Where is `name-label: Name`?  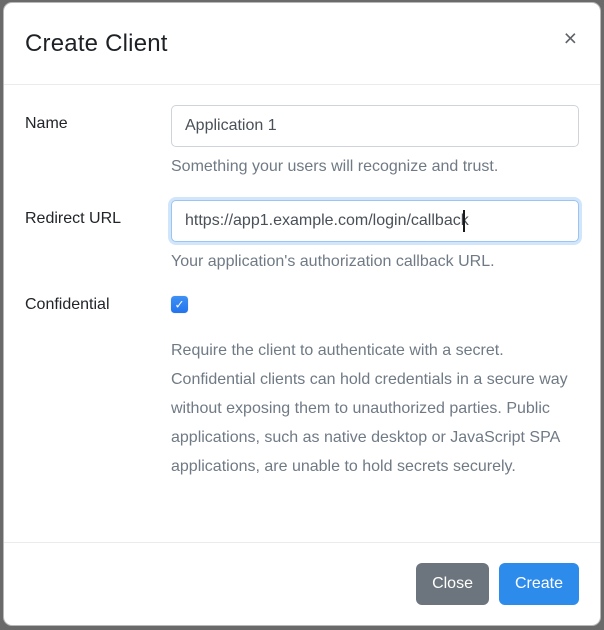
name-label: Name is located at coordinates (46, 123).